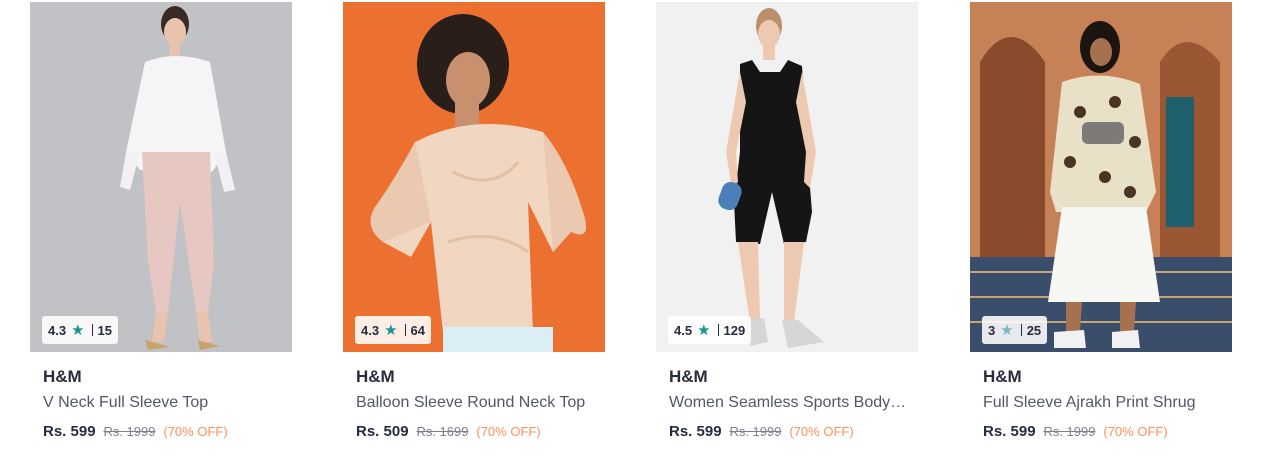  I want to click on product-prices: Rs. 509 Rs. 1699 (70% OFF), so click(476, 431).